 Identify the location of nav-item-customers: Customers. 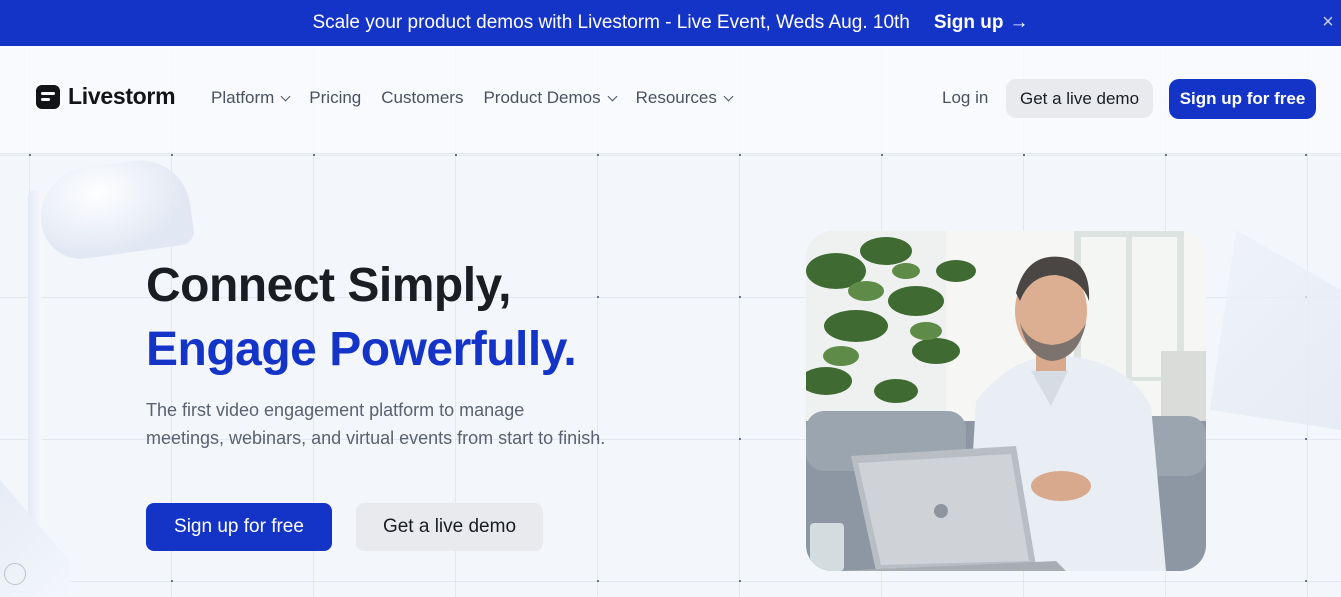
(422, 98).